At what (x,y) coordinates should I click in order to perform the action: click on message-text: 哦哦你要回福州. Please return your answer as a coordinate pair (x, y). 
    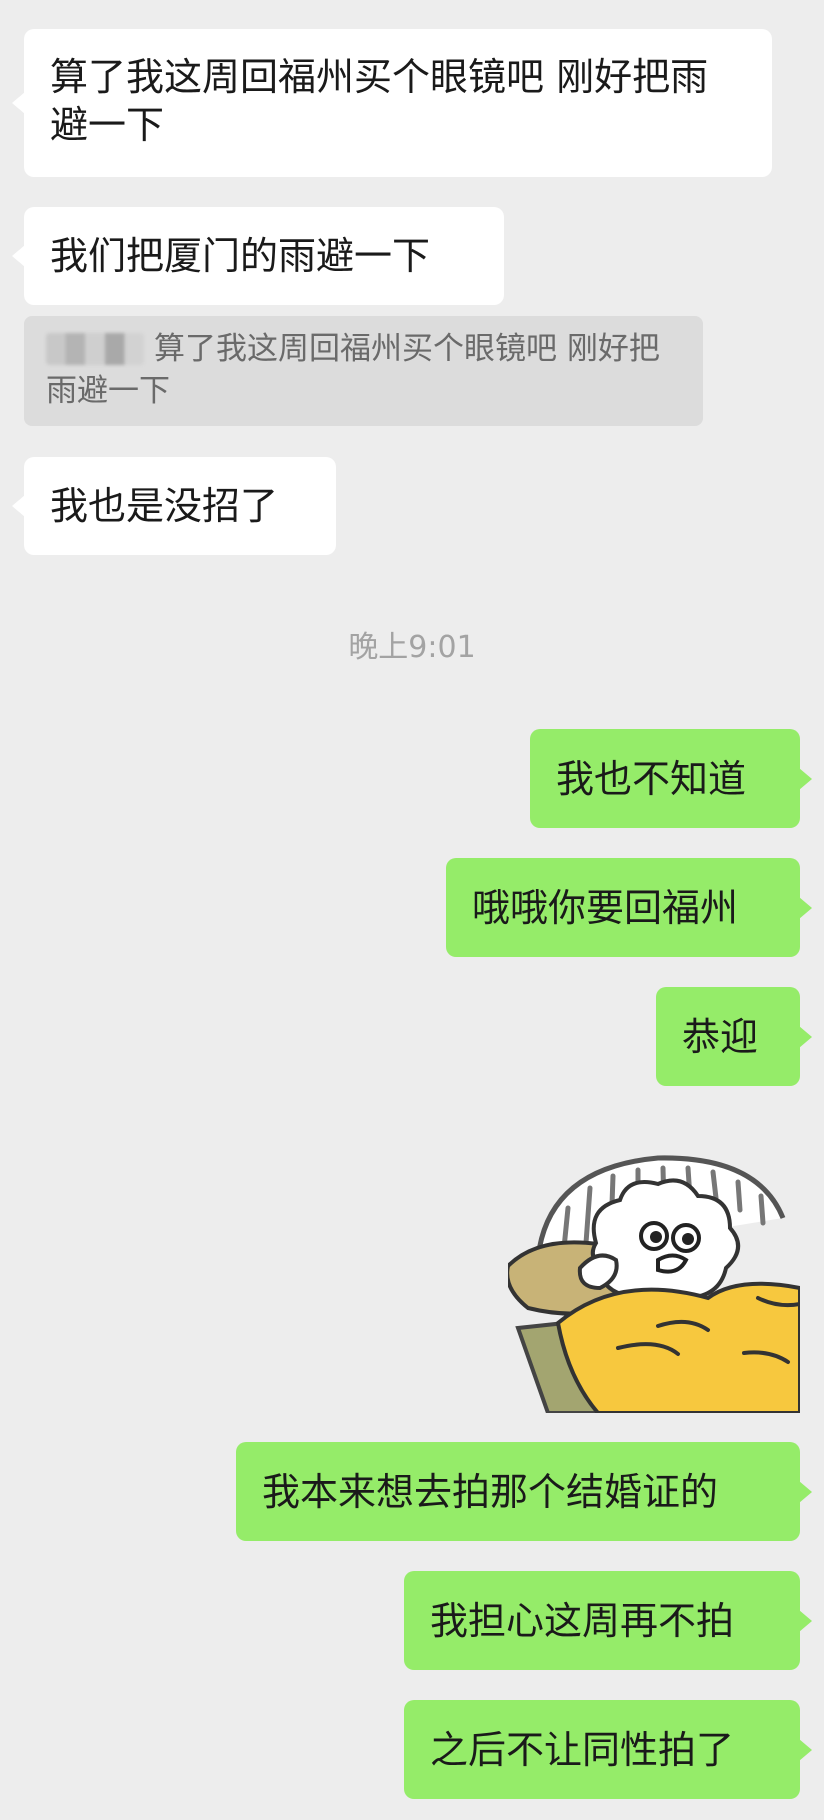
    Looking at the image, I should click on (605, 907).